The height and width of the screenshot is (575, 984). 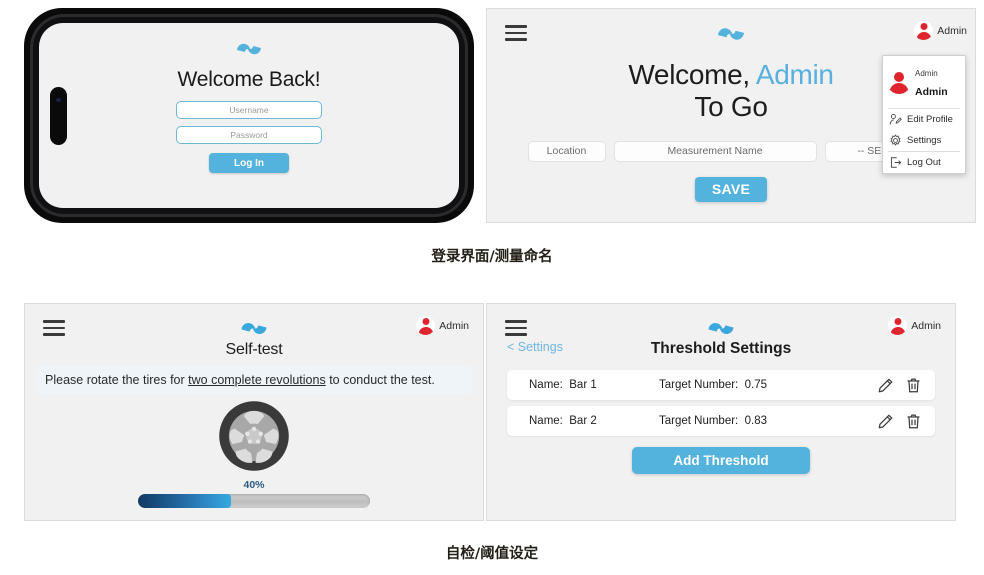 What do you see at coordinates (895, 140) in the screenshot?
I see `gear-icon` at bounding box center [895, 140].